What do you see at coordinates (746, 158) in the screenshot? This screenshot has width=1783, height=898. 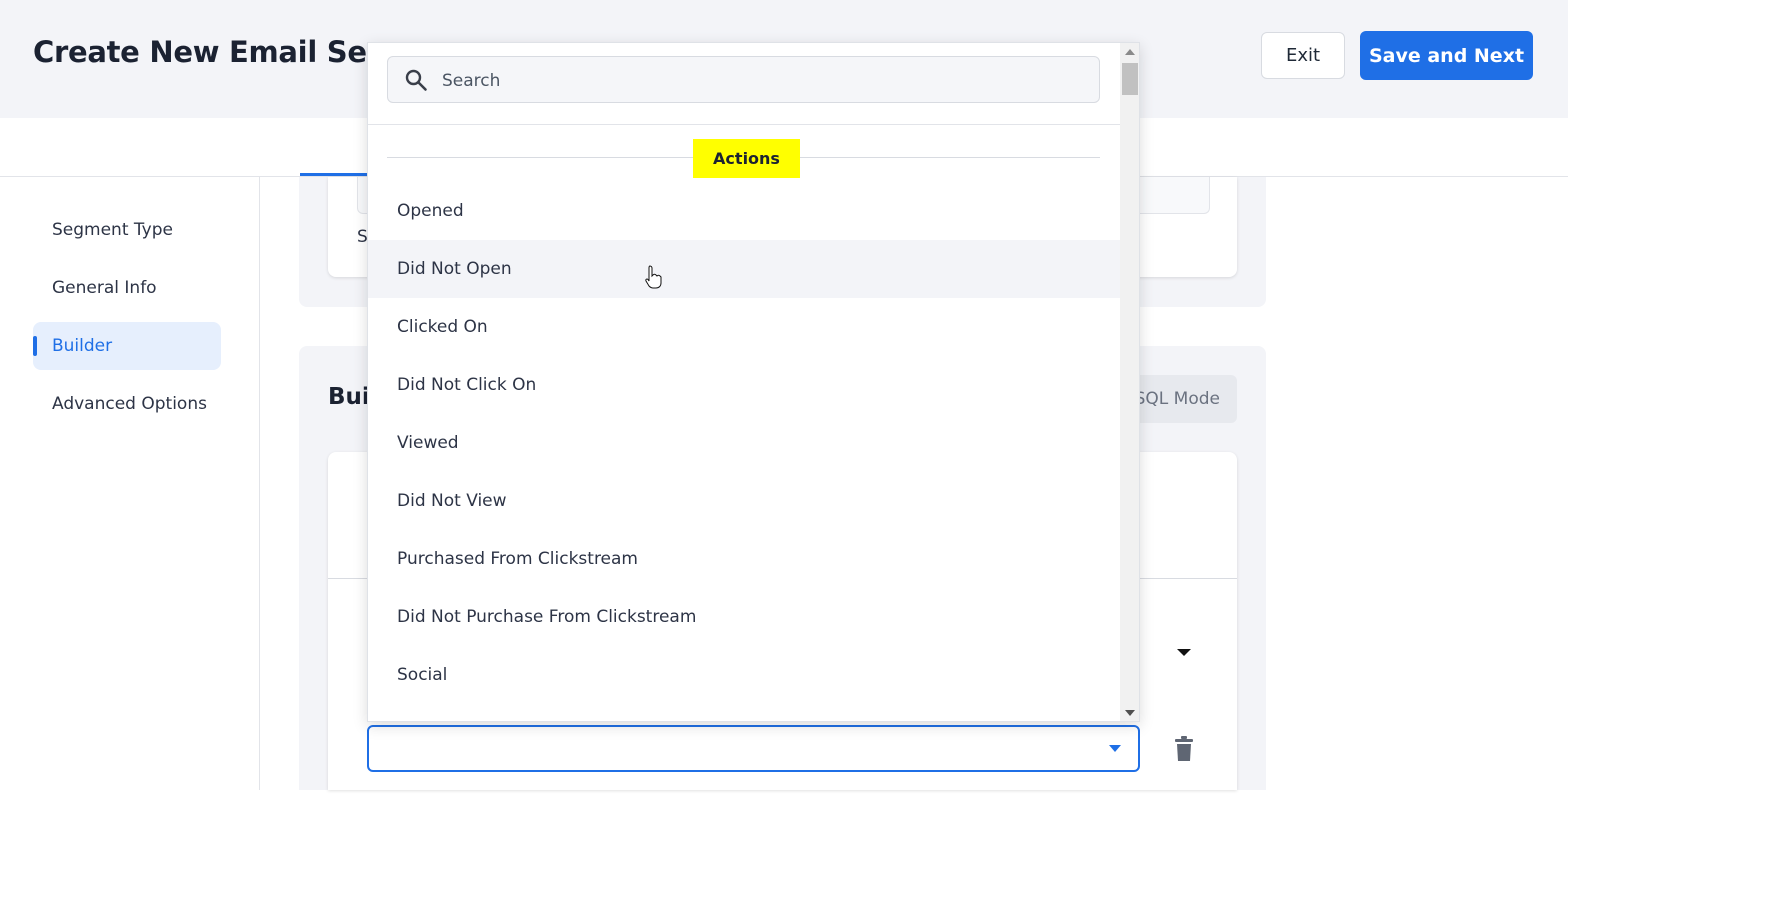 I see `group-label-actions: Actions` at bounding box center [746, 158].